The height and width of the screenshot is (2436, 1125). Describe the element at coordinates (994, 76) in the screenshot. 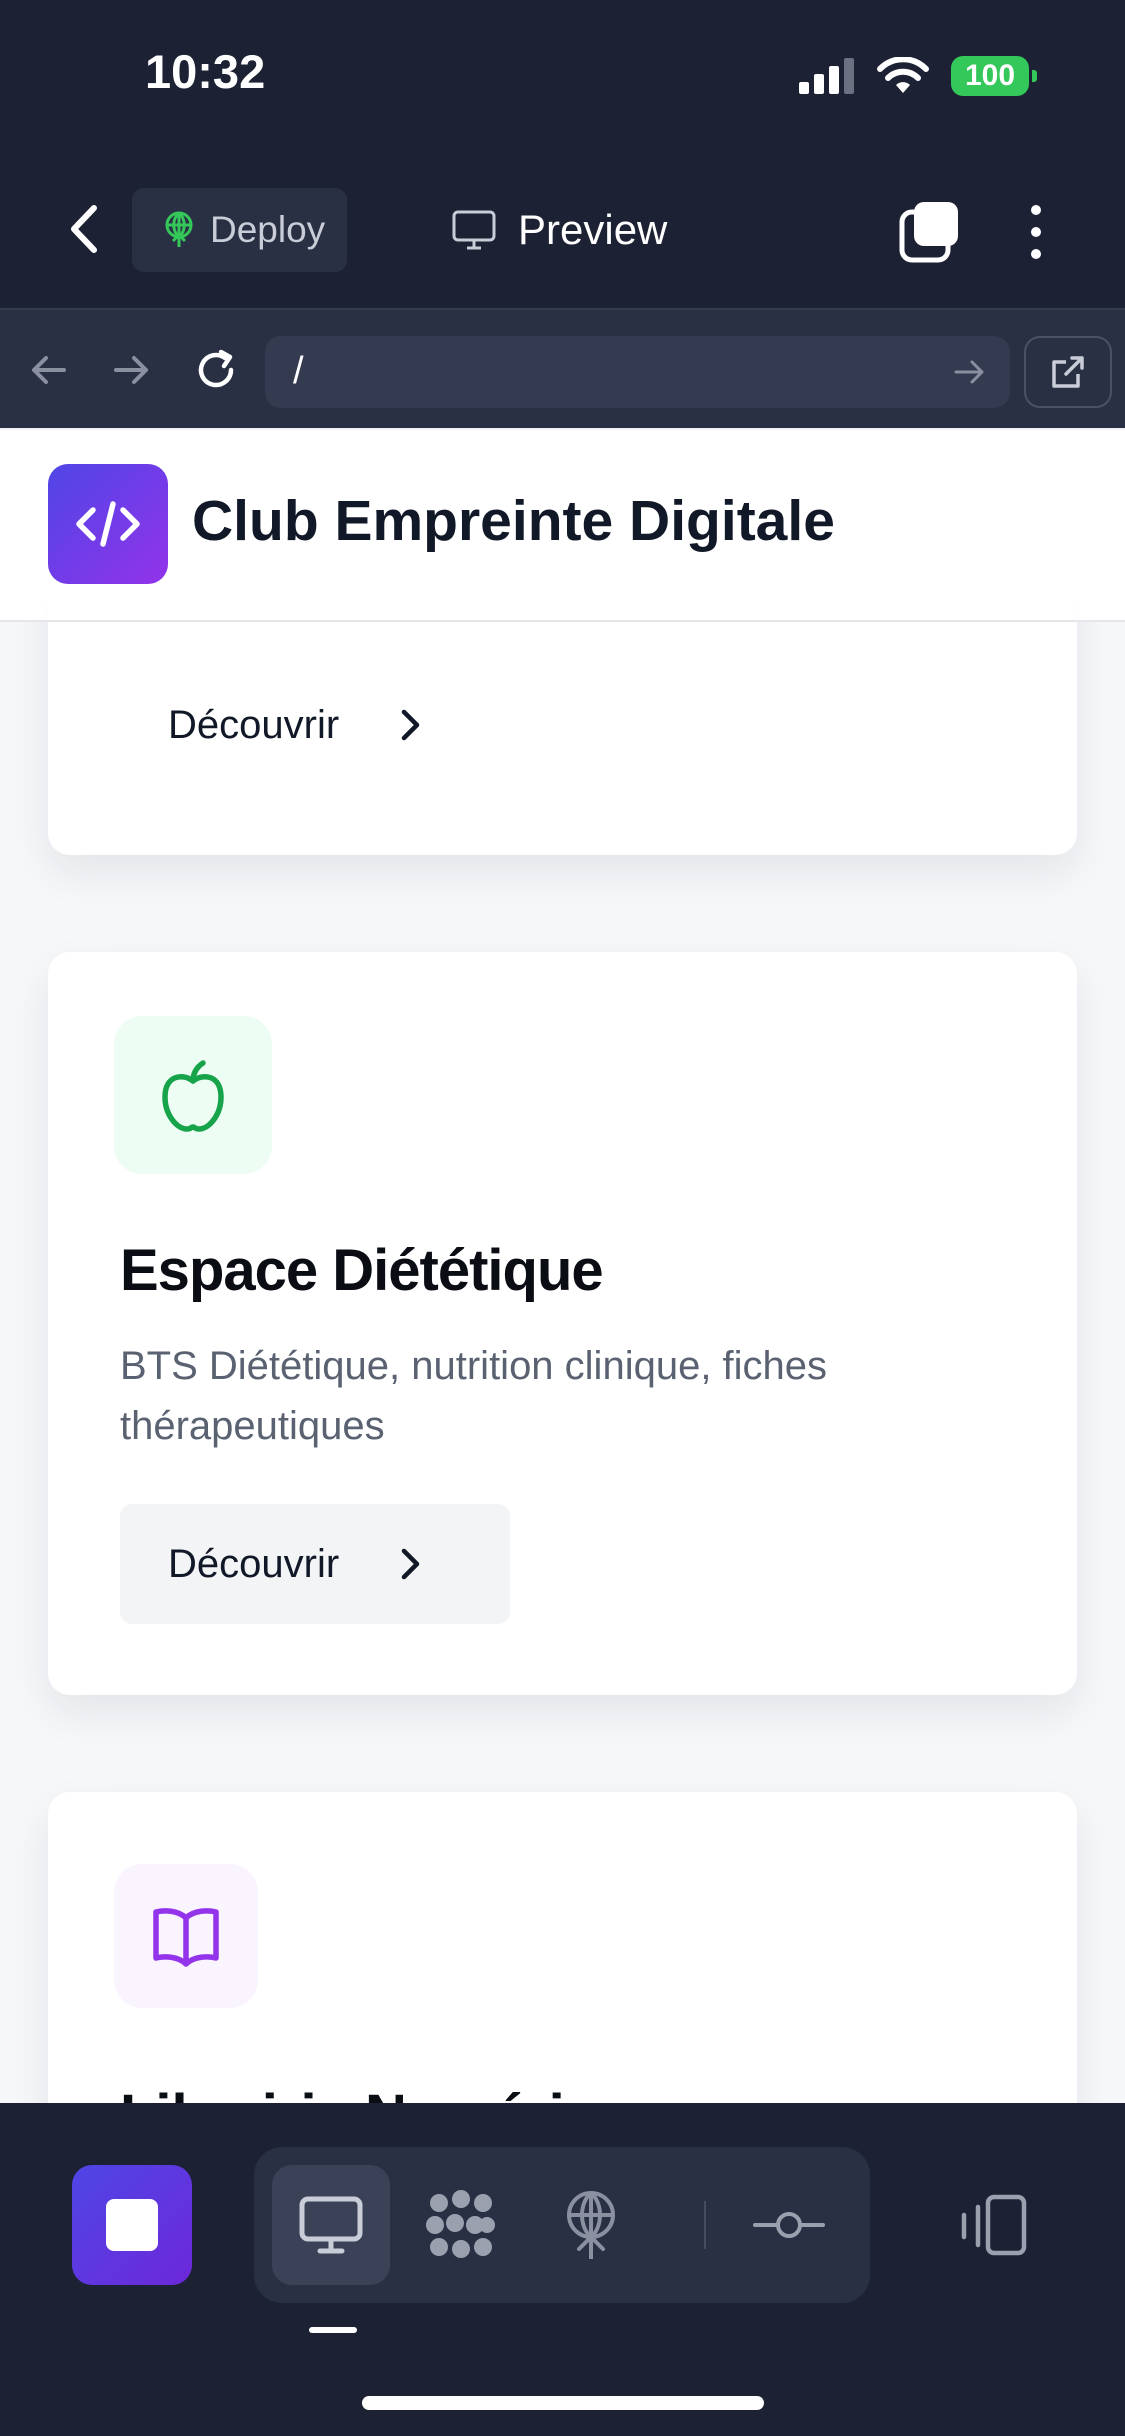

I see `battery-indicator: 100` at that location.